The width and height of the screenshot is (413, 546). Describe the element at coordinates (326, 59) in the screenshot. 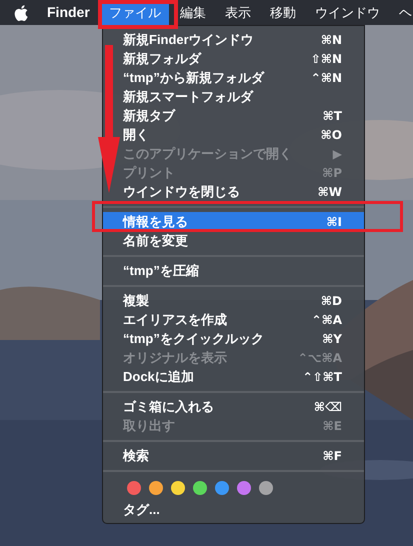

I see `shortcut-label: ⇧⌘N` at that location.